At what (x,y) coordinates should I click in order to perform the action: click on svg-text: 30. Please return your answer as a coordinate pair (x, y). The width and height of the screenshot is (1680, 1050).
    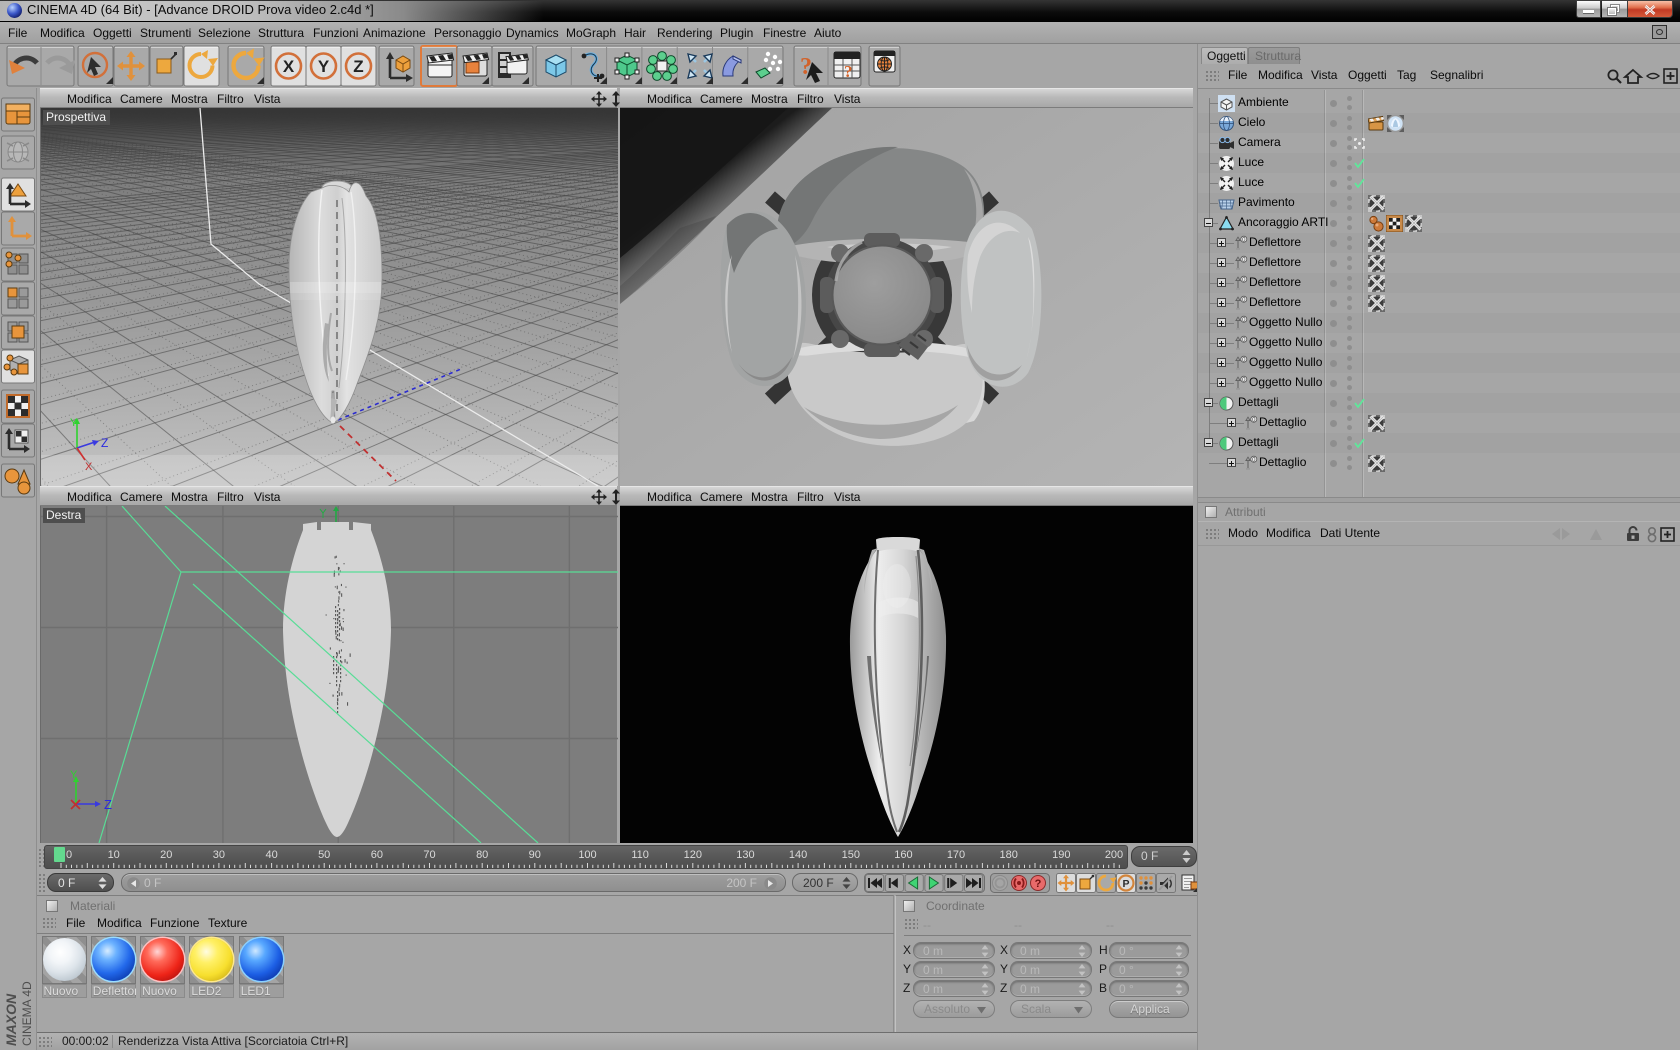
    Looking at the image, I should click on (219, 855).